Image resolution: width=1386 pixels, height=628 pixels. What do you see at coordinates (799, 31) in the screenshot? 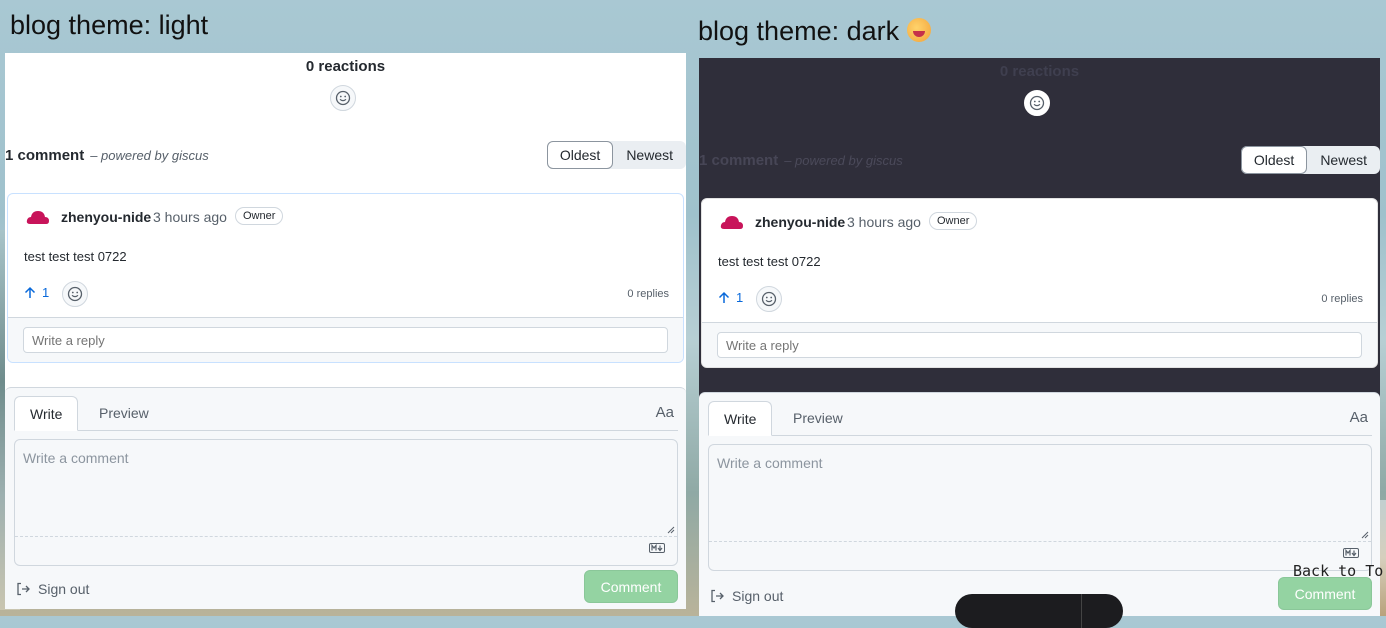
I see `dark-title-text: blog theme: dark` at bounding box center [799, 31].